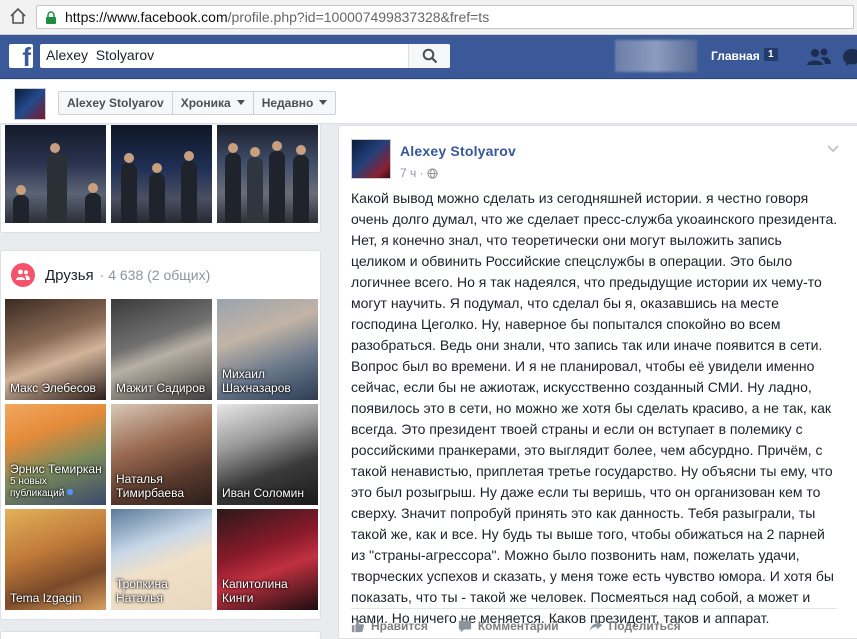 The image size is (857, 639). Describe the element at coordinates (37, 487) in the screenshot. I see `friend-new-posts-text: 5 новых публикаций` at that location.